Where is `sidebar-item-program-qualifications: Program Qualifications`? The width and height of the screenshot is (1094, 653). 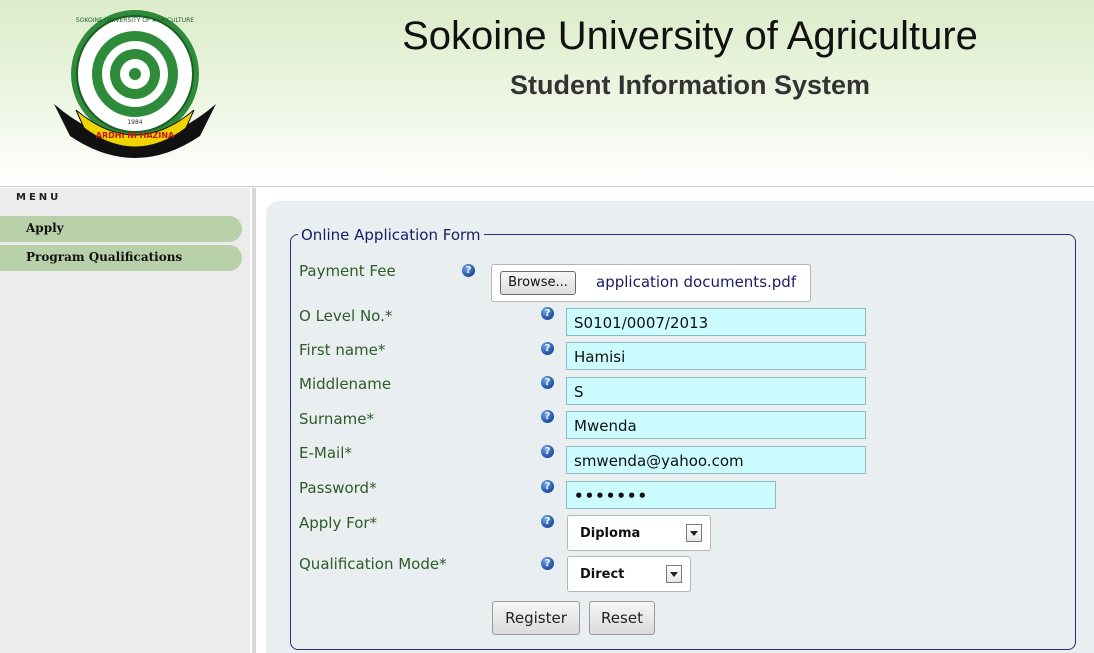
sidebar-item-program-qualifications: Program Qualifications is located at coordinates (121, 258).